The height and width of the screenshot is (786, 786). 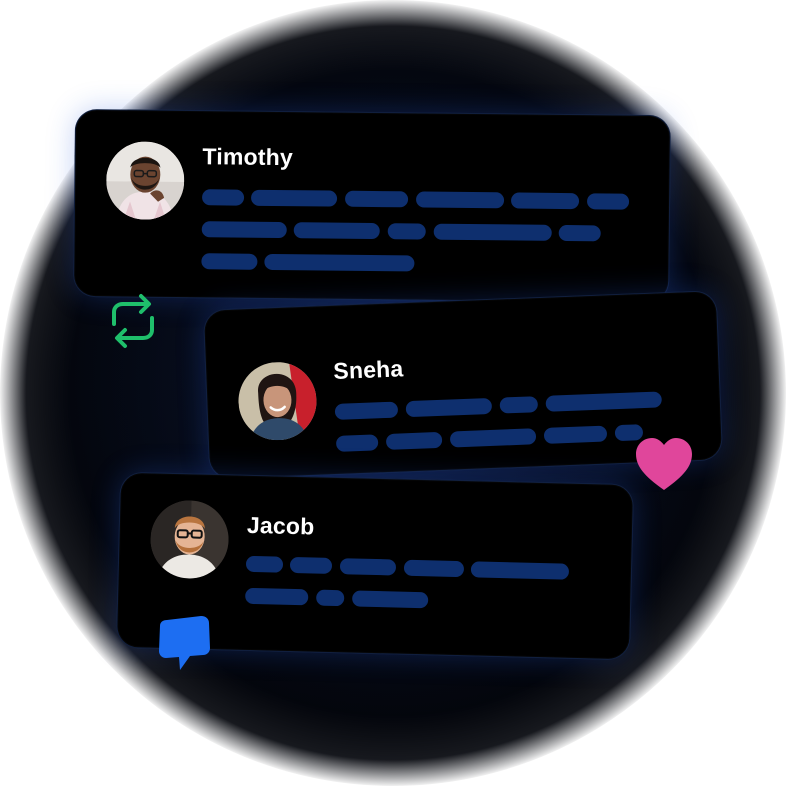 I want to click on avatar-sneha, so click(x=277, y=401).